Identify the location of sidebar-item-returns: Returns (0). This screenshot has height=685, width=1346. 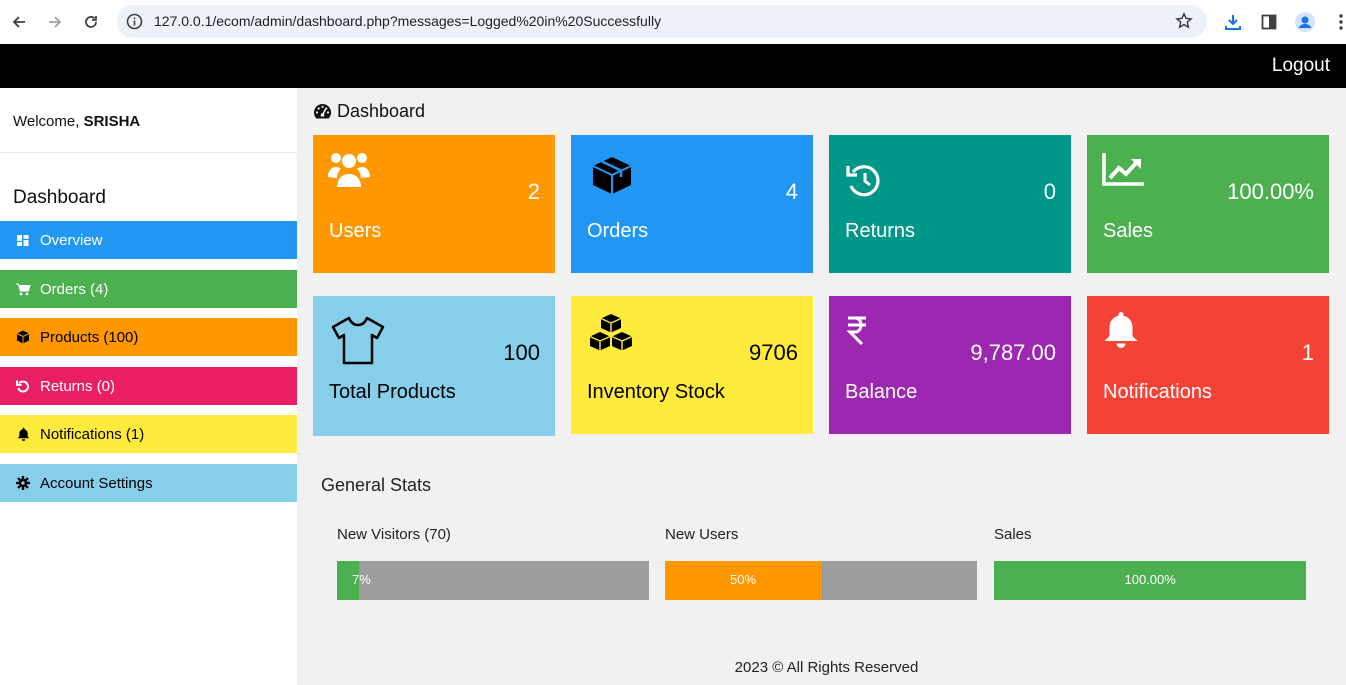
(148, 386).